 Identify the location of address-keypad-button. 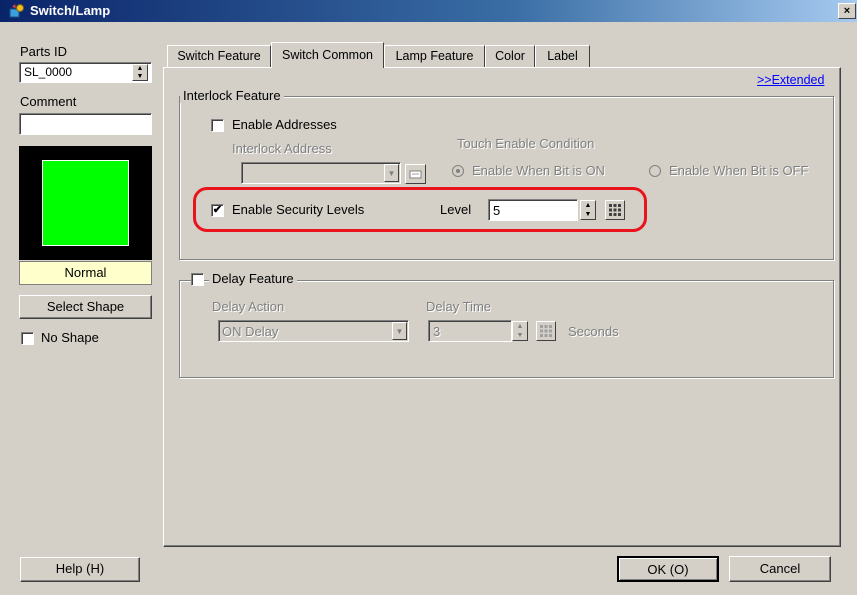
(415, 174).